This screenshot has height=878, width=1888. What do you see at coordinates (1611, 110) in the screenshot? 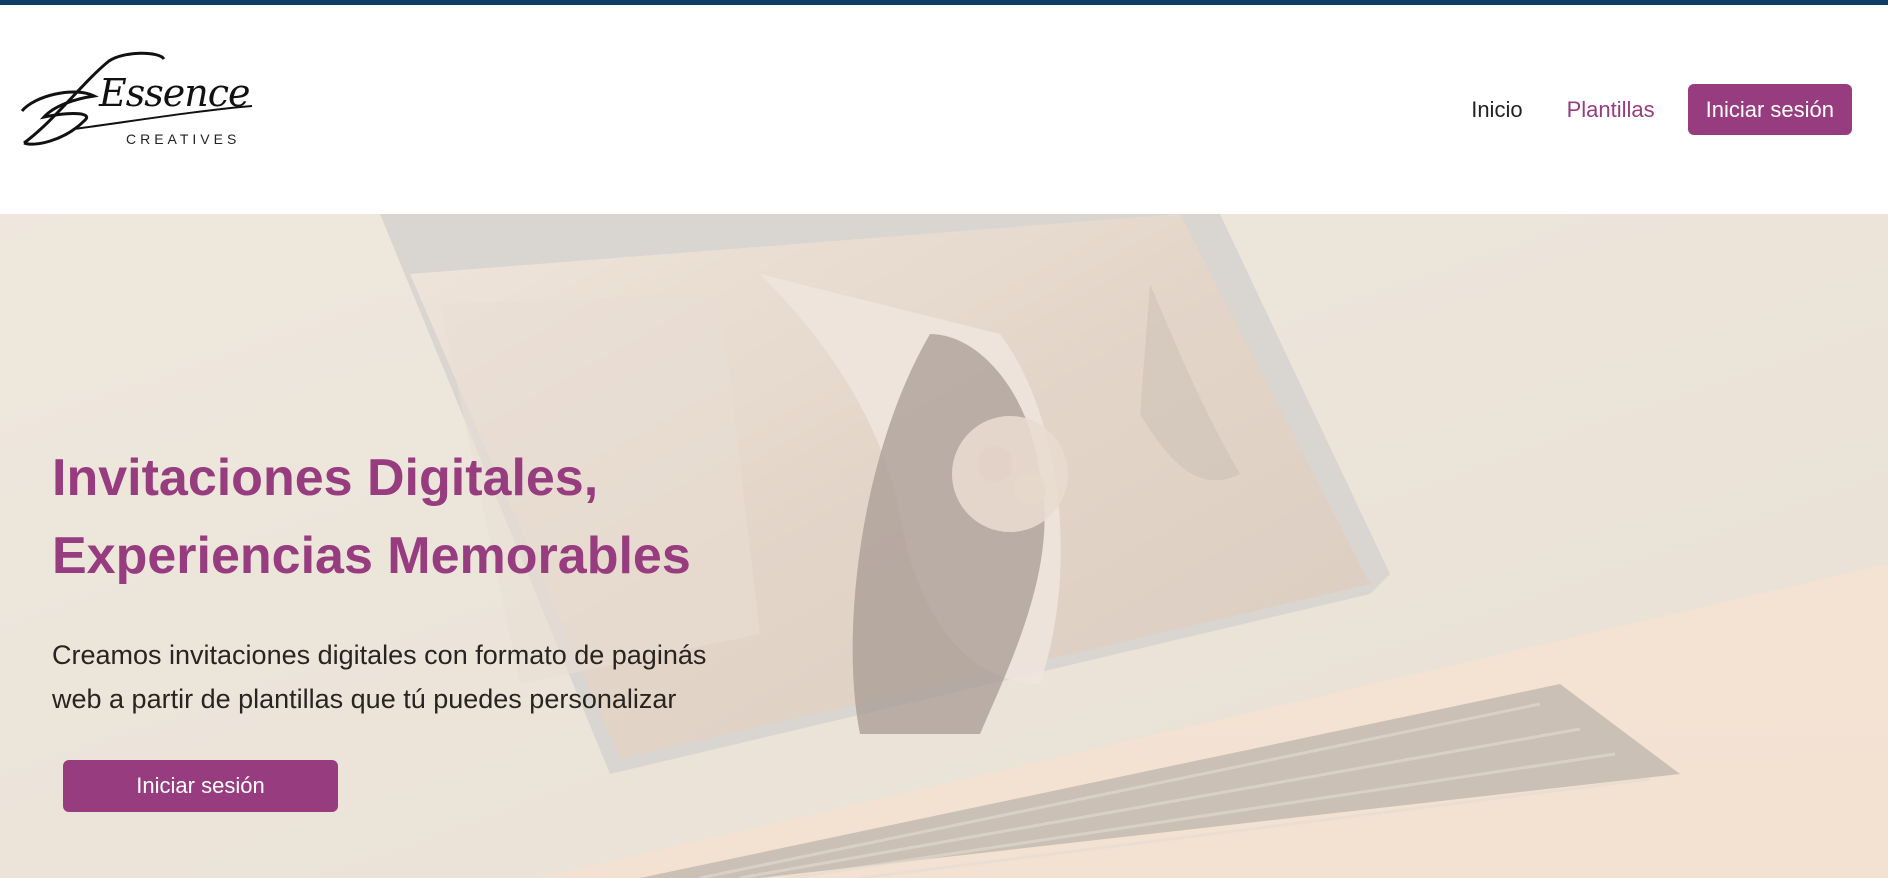
I see `nav-link-plantillas: Plantillas` at bounding box center [1611, 110].